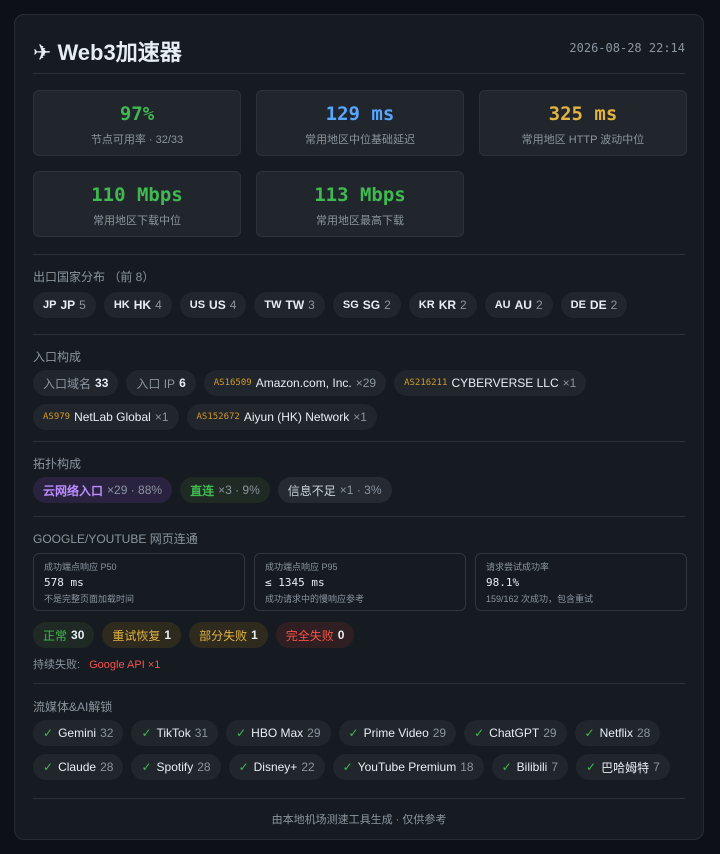  I want to click on stat-value: 110 Mbps, so click(137, 195).